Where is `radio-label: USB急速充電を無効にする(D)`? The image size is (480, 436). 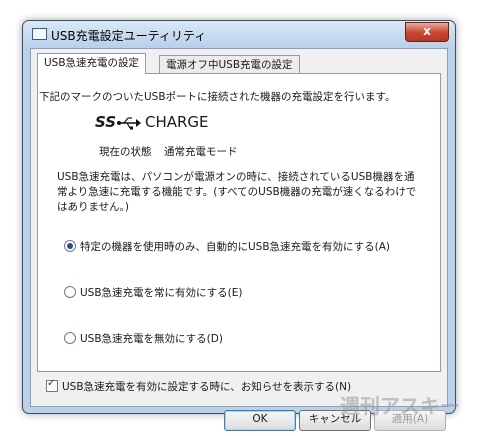 radio-label: USB急速充電を無効にする(D) is located at coordinates (151, 339).